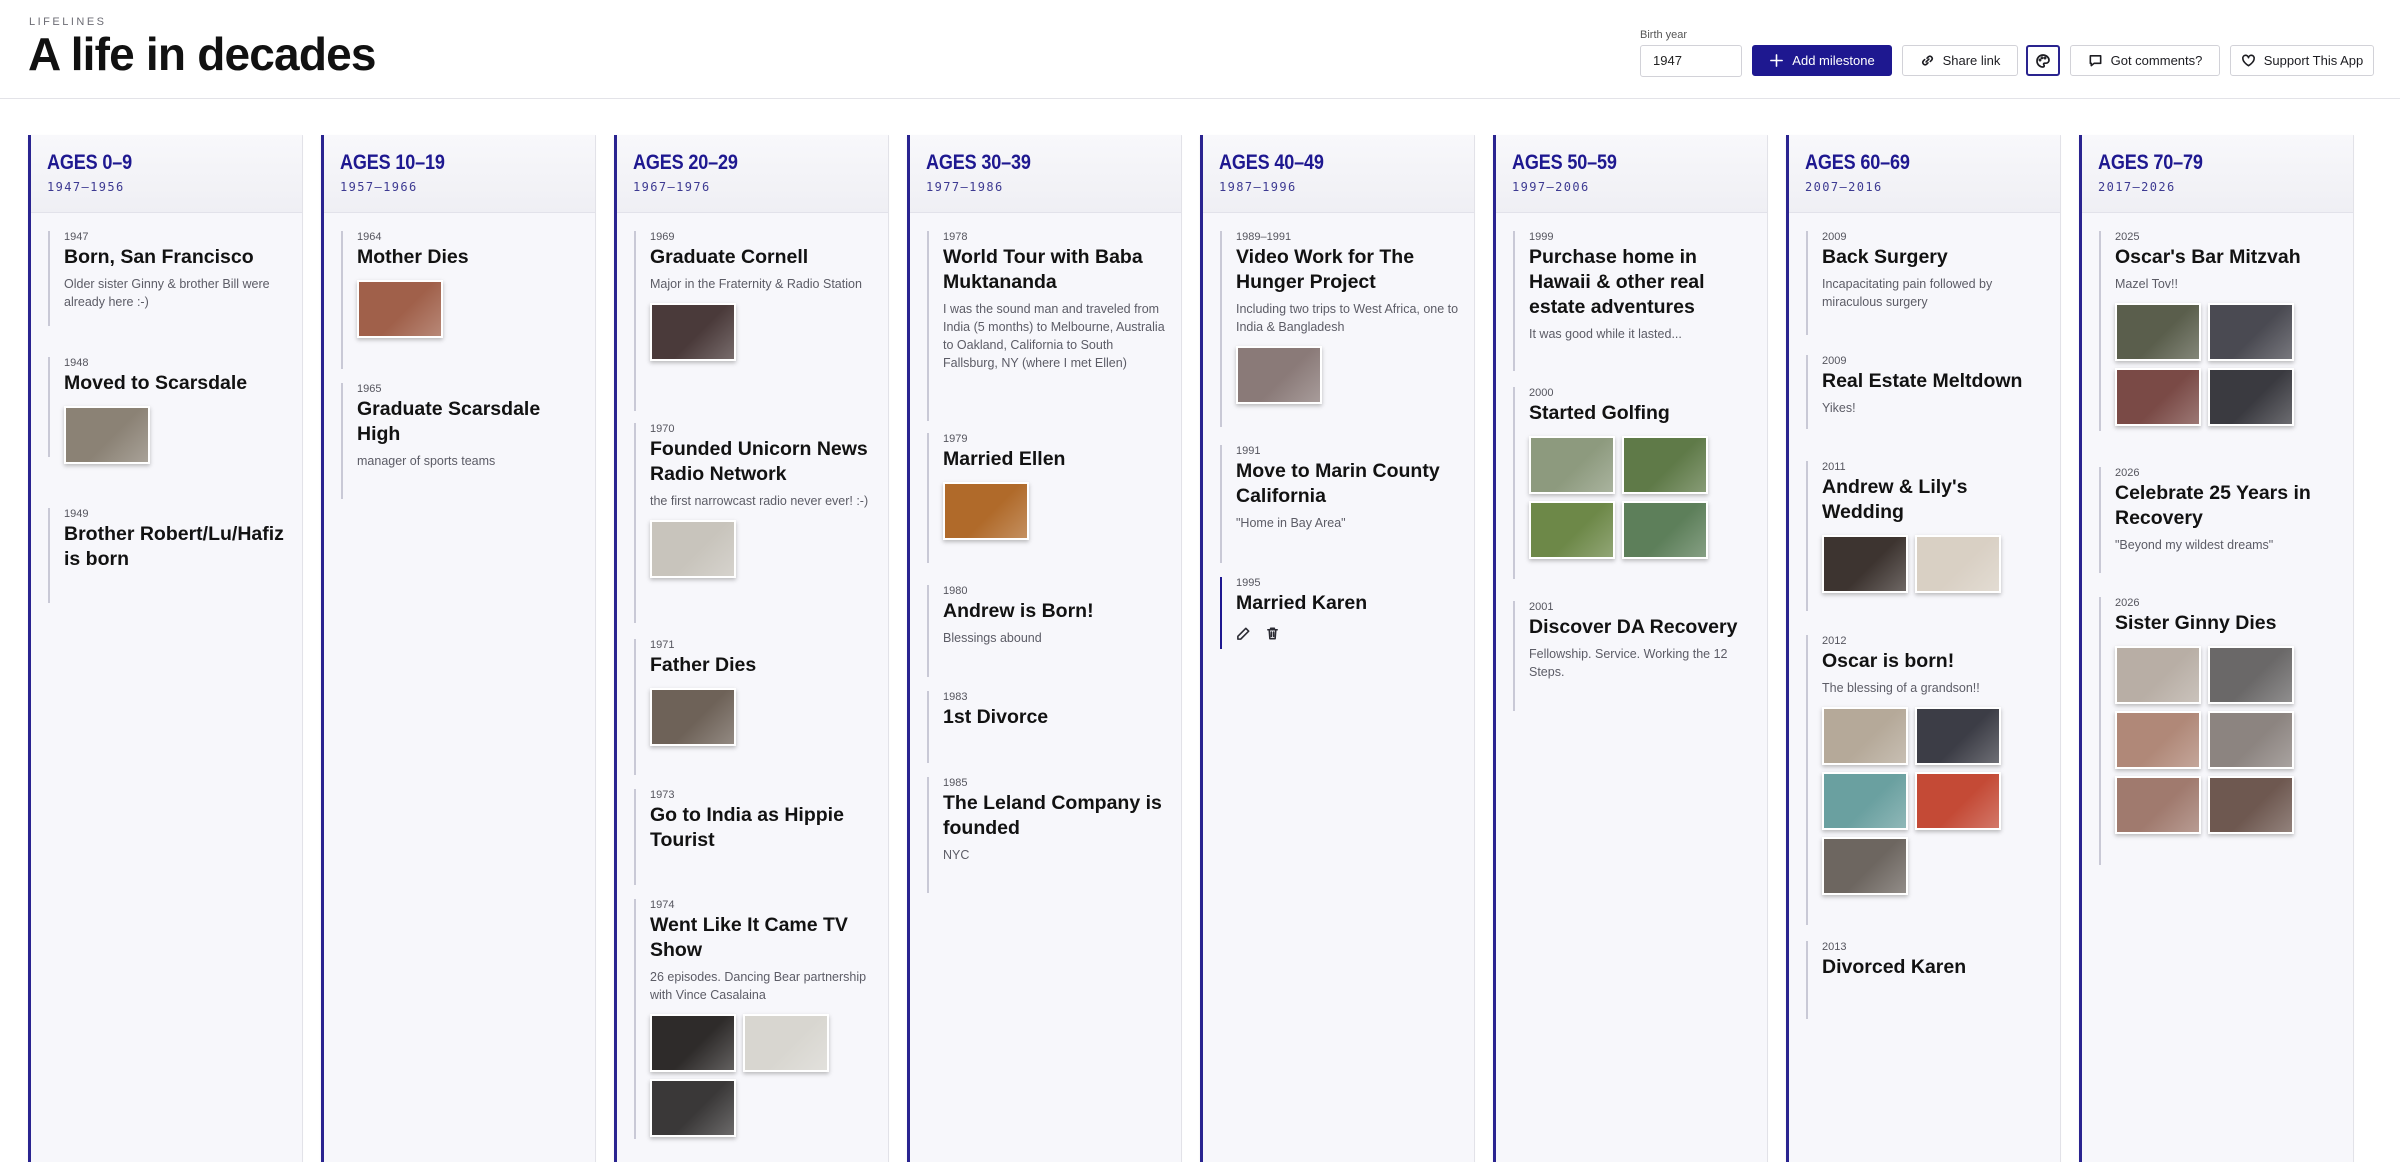 This screenshot has width=2400, height=1162. I want to click on milestone-card: 1995 Married Karen, so click(1340, 613).